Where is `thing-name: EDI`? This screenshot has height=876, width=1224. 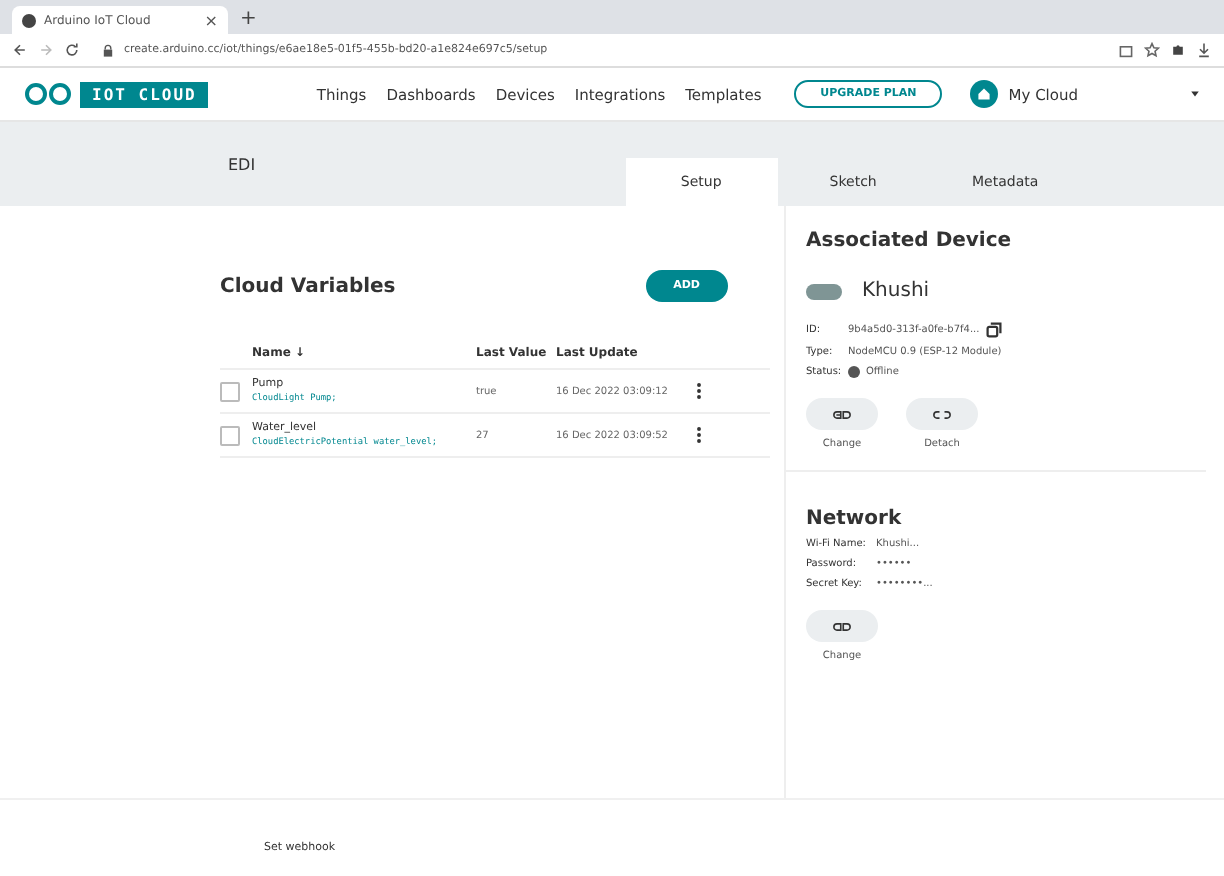
thing-name: EDI is located at coordinates (242, 164).